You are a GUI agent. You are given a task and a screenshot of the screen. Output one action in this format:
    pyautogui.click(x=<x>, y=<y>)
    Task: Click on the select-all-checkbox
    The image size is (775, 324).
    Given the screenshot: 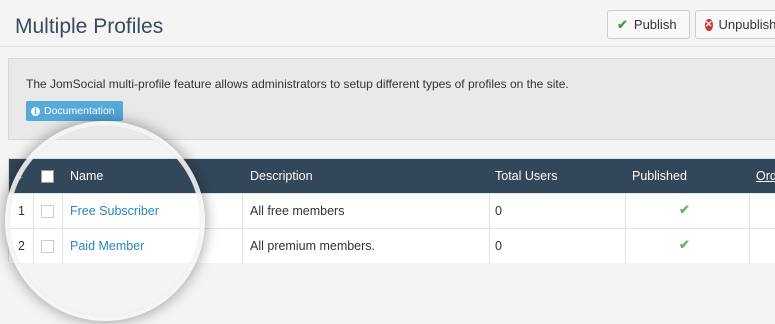 What is the action you would take?
    pyautogui.click(x=47, y=176)
    